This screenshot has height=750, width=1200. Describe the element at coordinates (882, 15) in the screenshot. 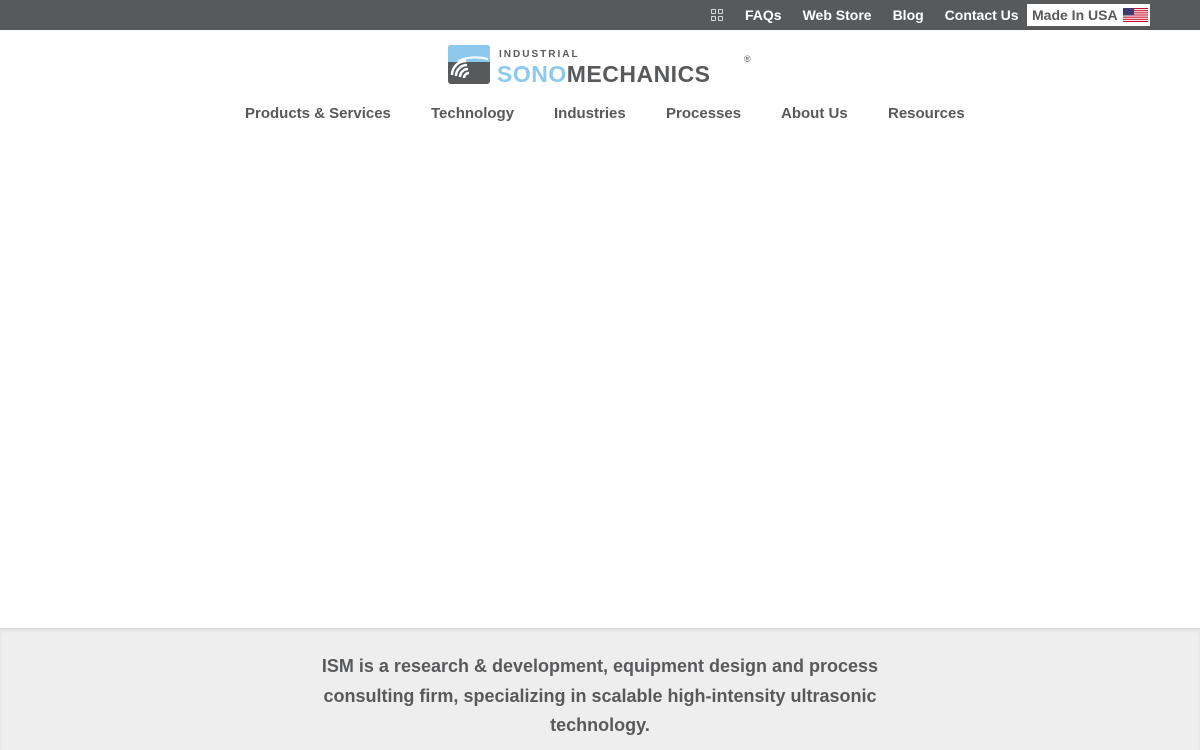

I see `utility-links: FAQs Web Store Blog Contact Us` at that location.